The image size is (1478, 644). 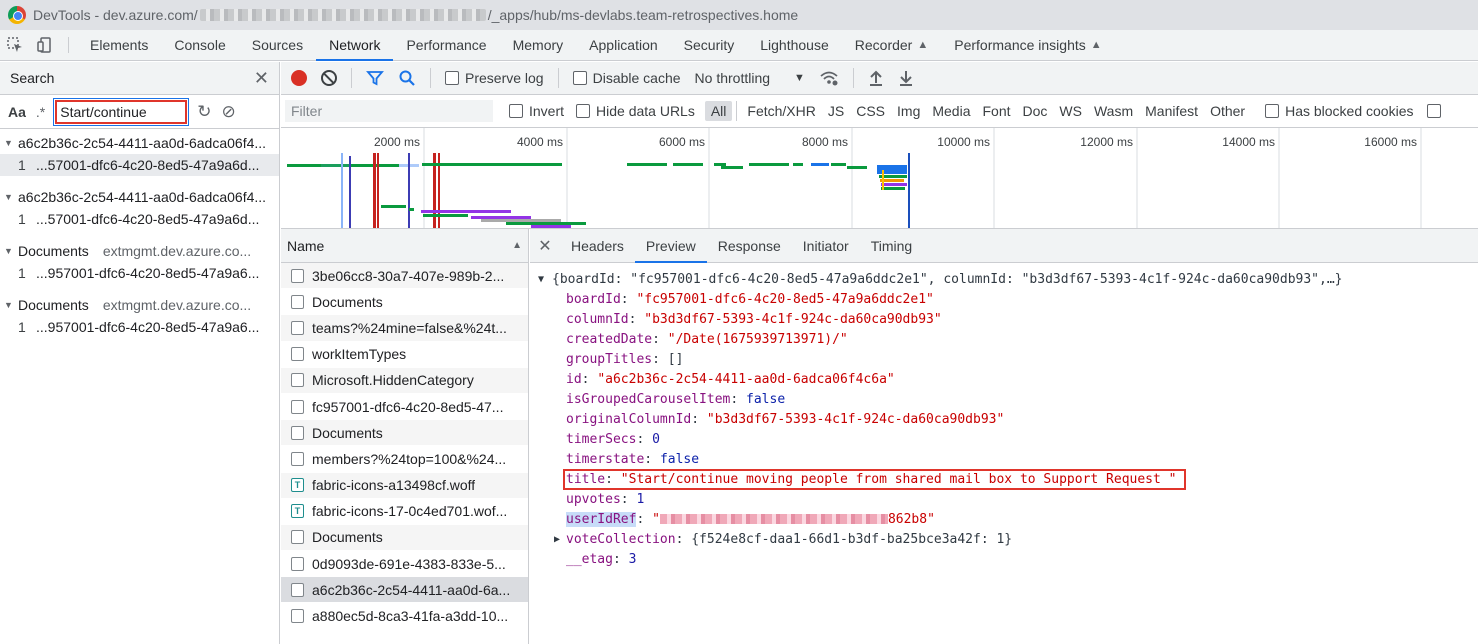 I want to click on tab-elements: Elements, so click(x=119, y=45).